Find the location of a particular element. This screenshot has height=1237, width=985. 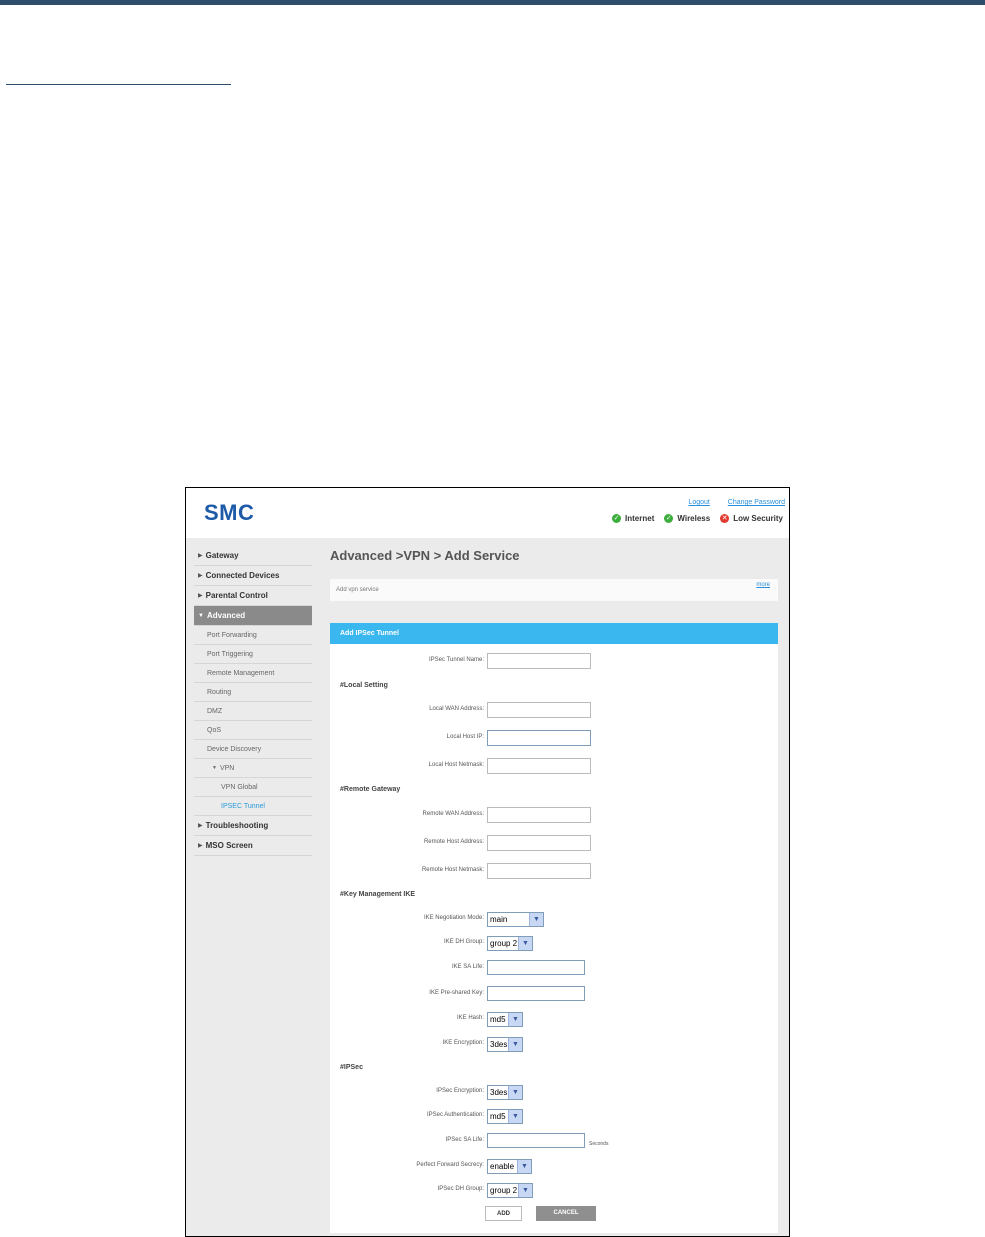

more-link: more is located at coordinates (763, 585).